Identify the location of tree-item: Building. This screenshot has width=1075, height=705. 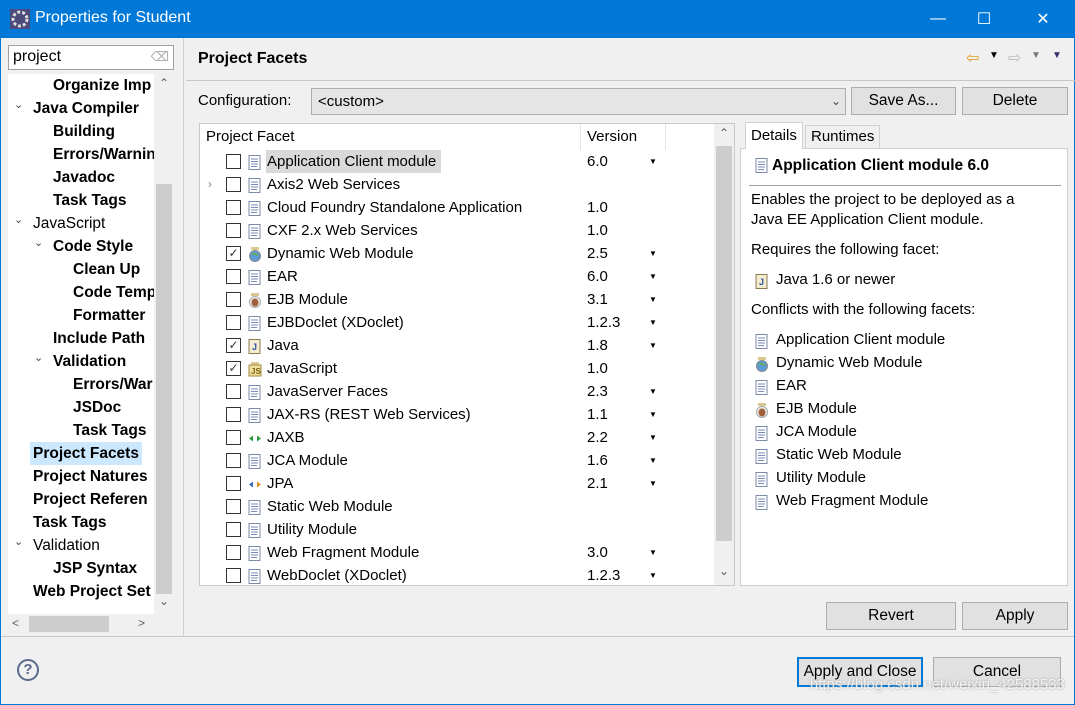
(84, 131).